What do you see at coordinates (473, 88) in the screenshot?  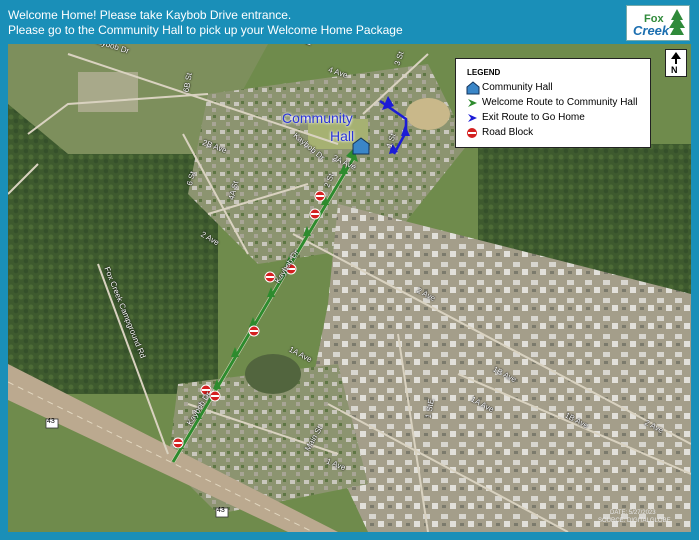 I see `community-hall-icon` at bounding box center [473, 88].